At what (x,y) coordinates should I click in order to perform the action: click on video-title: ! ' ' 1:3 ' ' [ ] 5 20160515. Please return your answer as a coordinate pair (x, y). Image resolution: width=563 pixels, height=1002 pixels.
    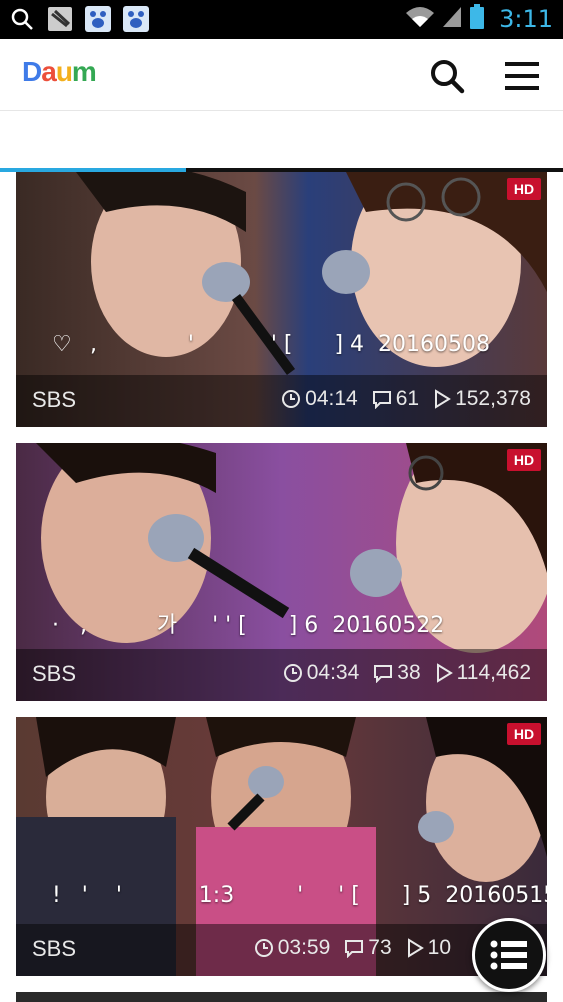
    Looking at the image, I should click on (299, 895).